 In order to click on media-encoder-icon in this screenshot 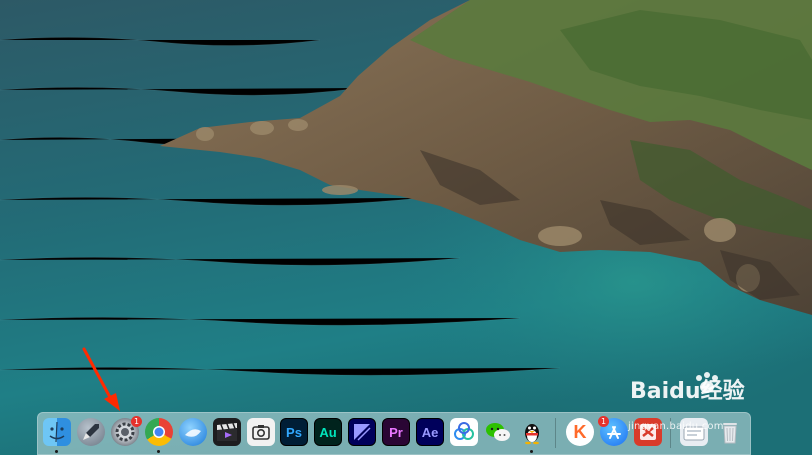, I will do `click(362, 432)`.